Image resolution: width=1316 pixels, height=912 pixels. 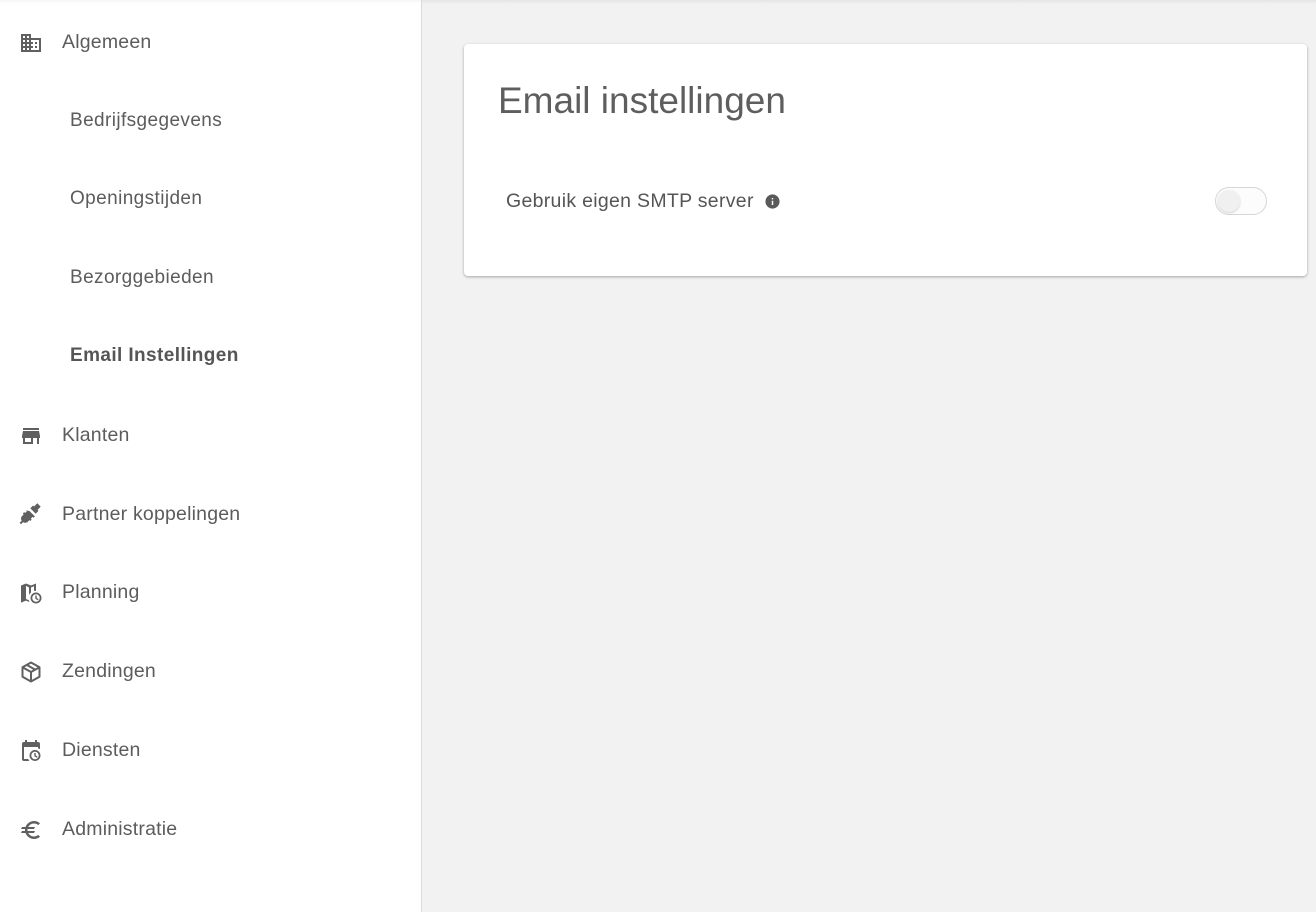 I want to click on map-clock-icon, so click(x=31, y=593).